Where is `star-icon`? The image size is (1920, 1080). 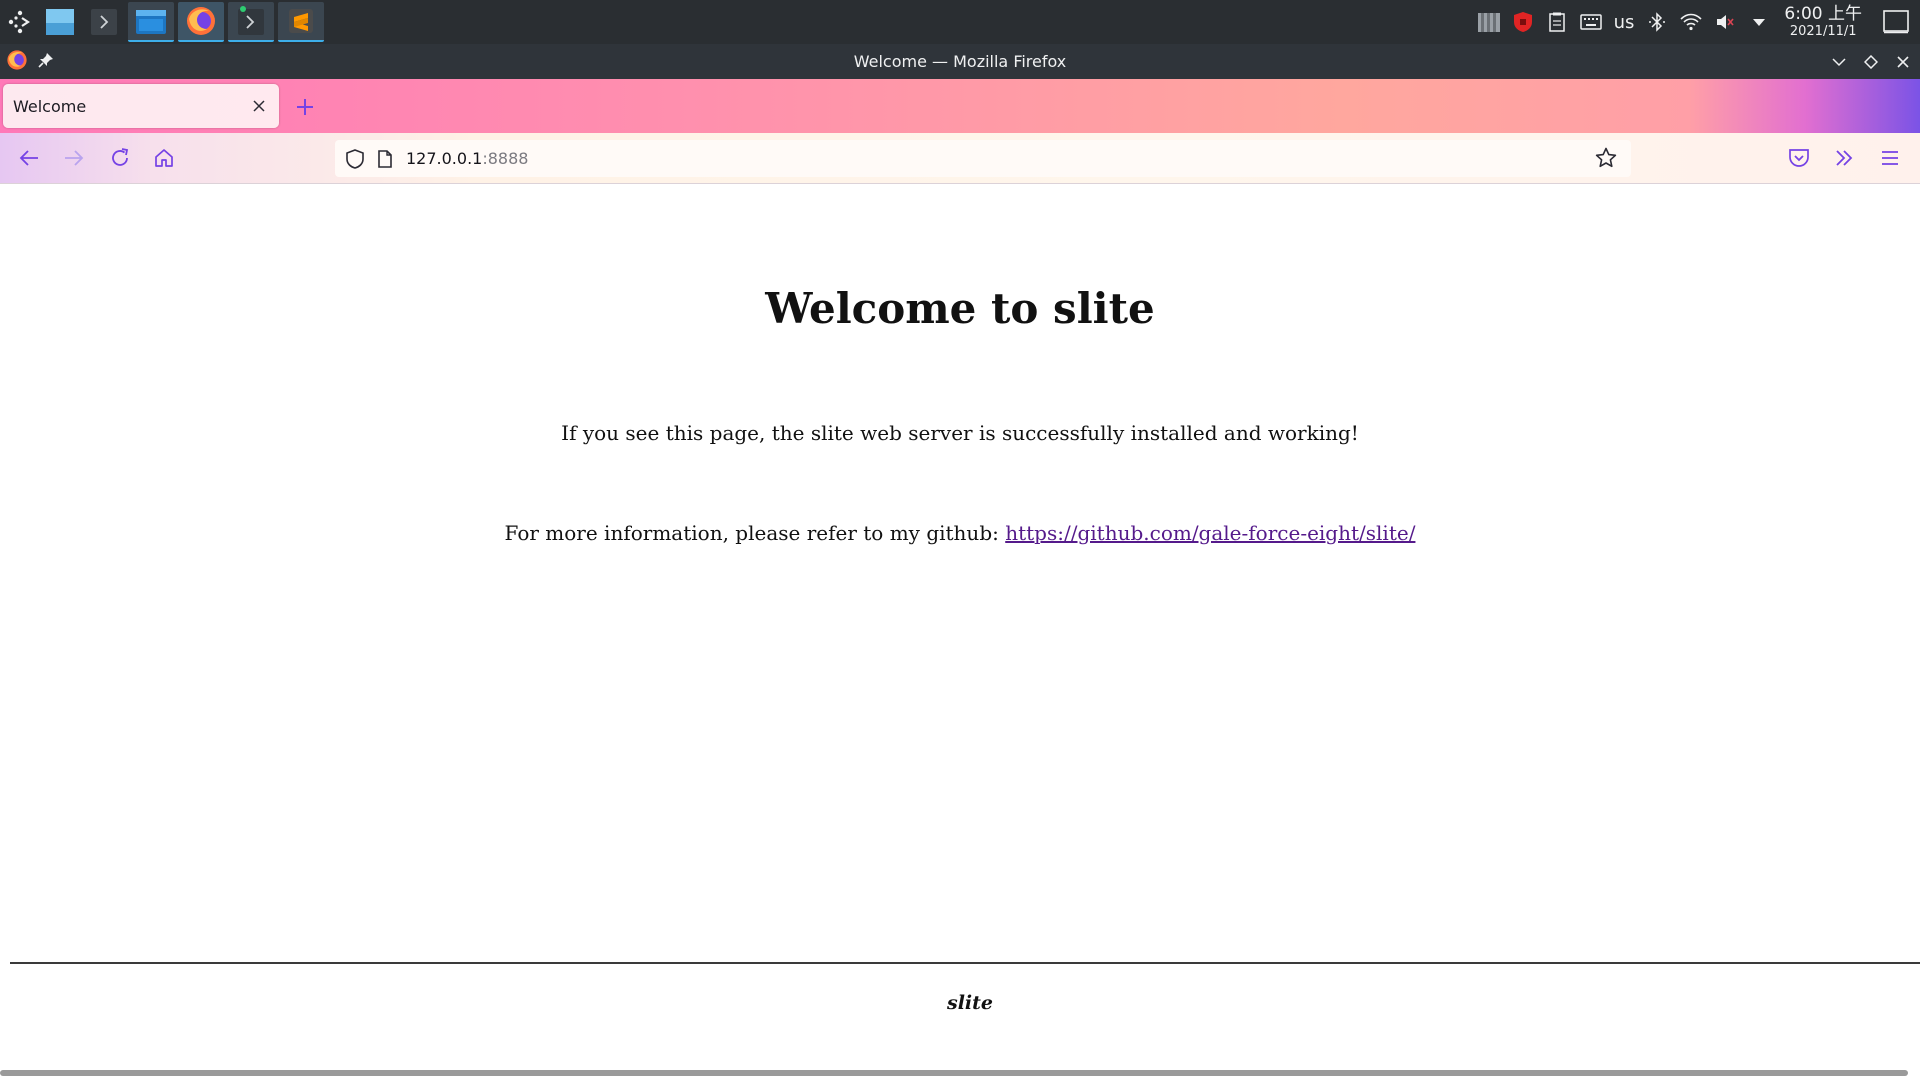 star-icon is located at coordinates (1606, 157).